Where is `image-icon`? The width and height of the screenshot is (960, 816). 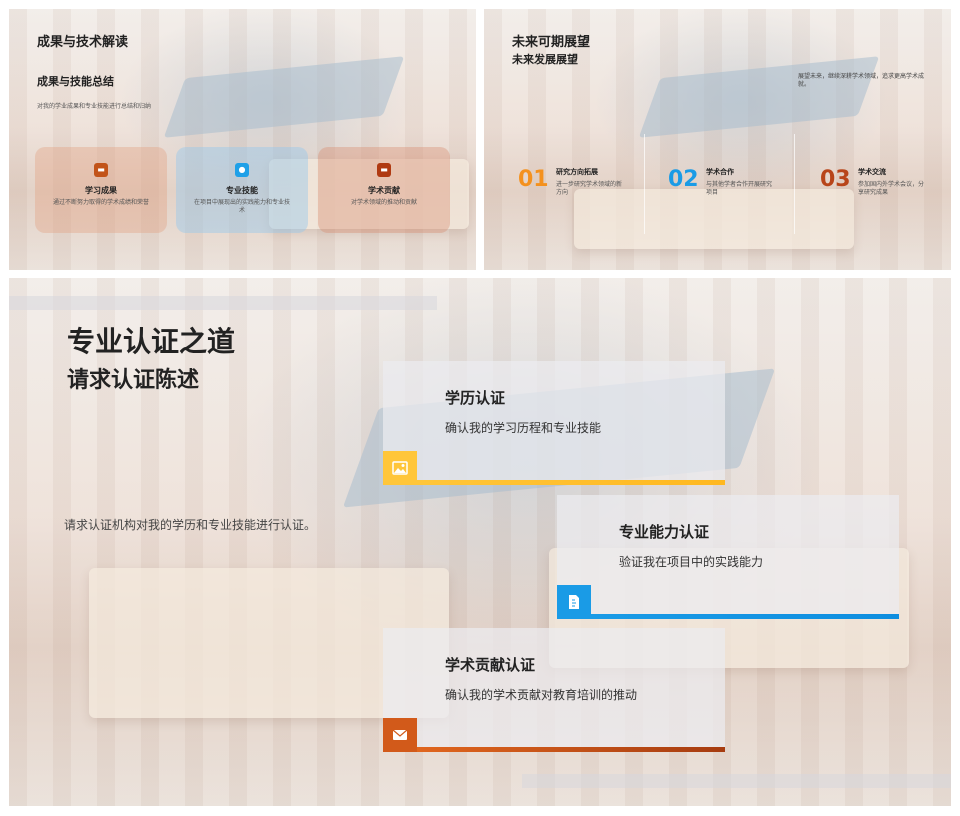
image-icon is located at coordinates (400, 468).